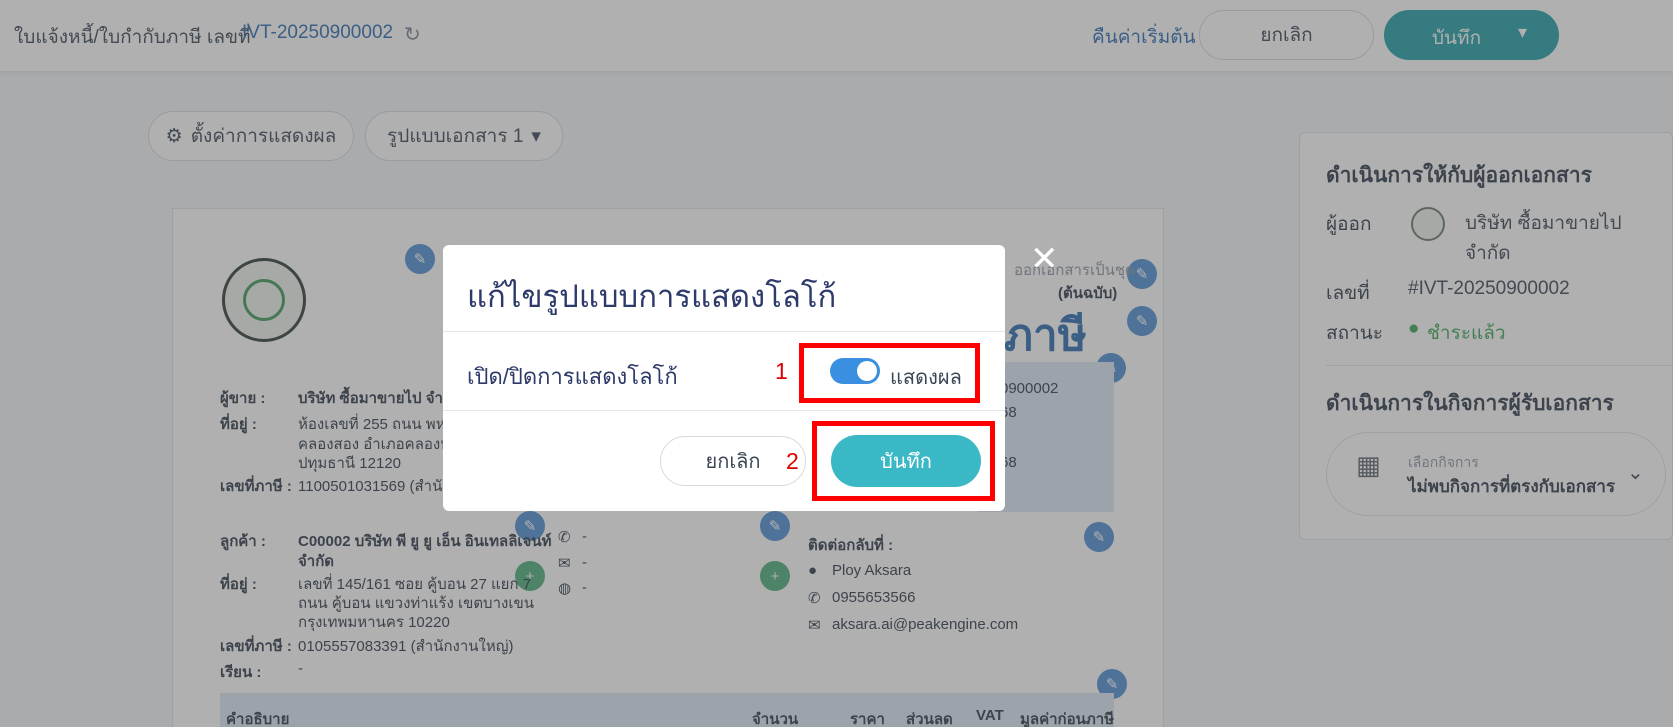  What do you see at coordinates (781, 371) in the screenshot?
I see `annotation-step-1: 1` at bounding box center [781, 371].